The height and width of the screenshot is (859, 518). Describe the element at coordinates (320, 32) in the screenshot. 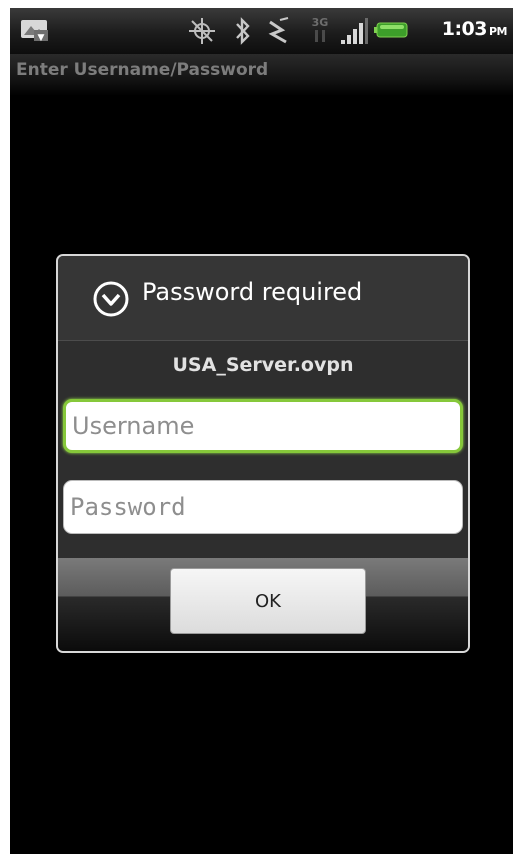

I see `3g-icon: 3G` at that location.